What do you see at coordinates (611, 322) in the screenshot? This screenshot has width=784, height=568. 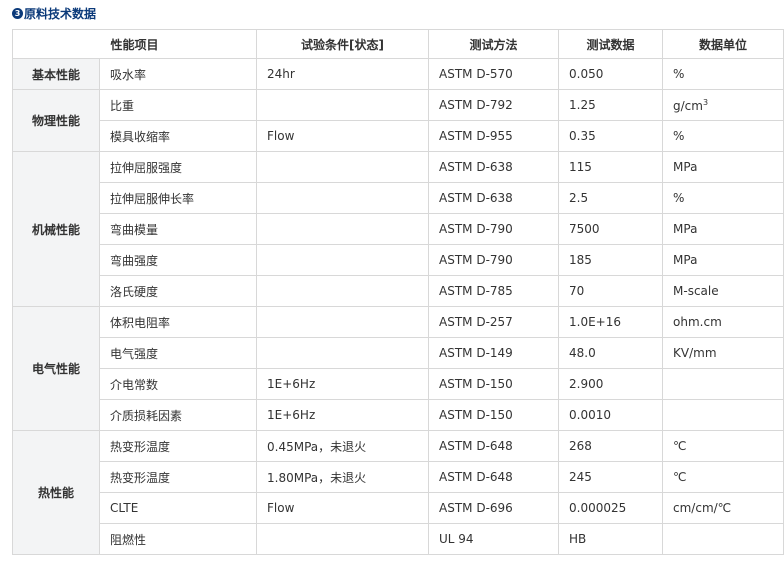 I see `value-cell: 1.0E+16` at bounding box center [611, 322].